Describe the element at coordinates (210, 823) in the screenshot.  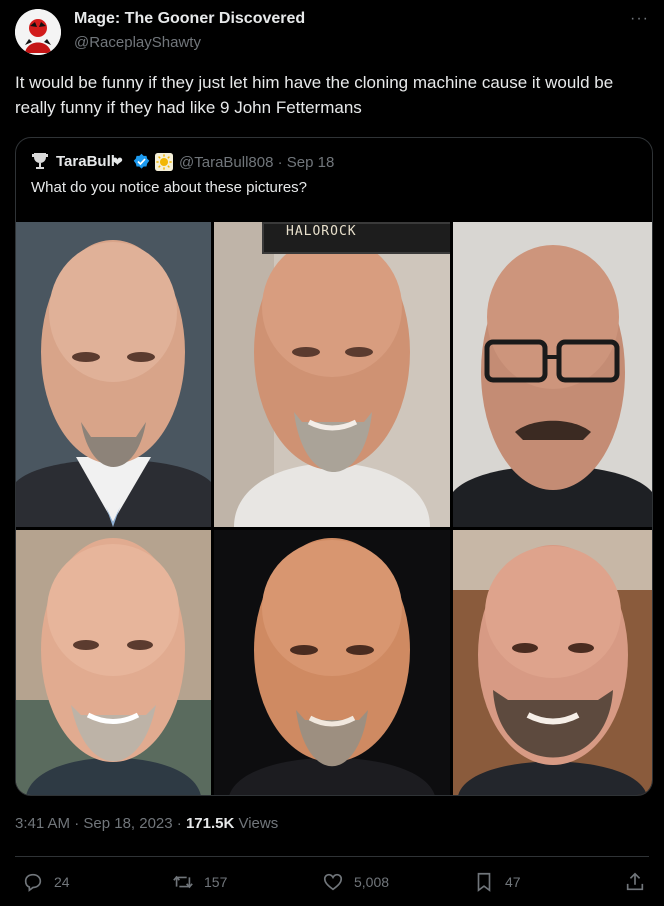
I see `views-count: 171.5K` at that location.